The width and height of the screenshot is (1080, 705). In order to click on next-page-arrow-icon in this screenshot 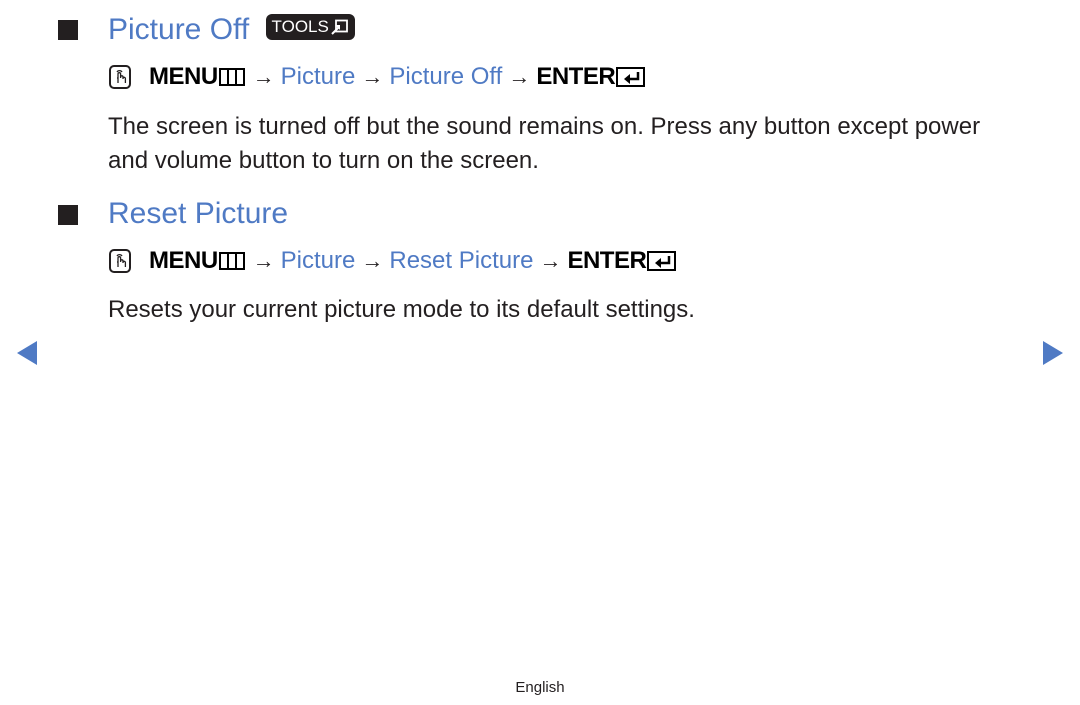, I will do `click(1053, 353)`.